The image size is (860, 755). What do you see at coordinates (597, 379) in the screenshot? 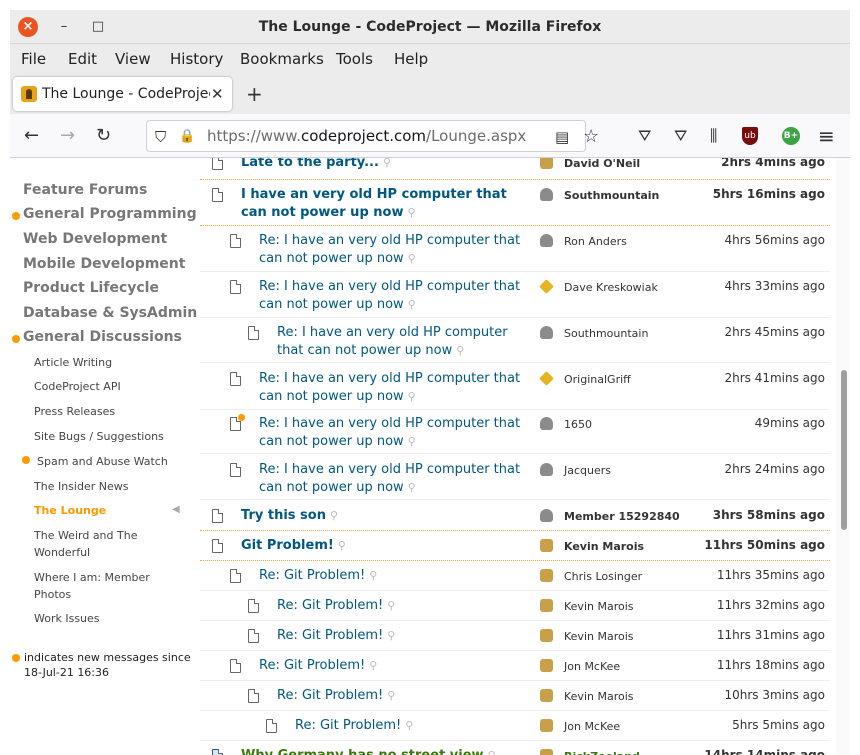
I see `message-author-link: OriginalGriff` at bounding box center [597, 379].